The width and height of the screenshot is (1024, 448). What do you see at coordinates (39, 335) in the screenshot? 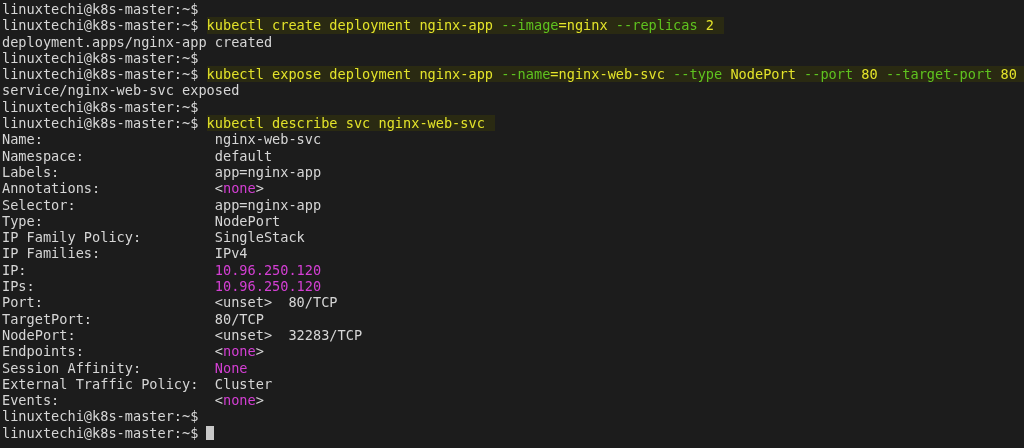
I see `field-label: NodePort:` at bounding box center [39, 335].